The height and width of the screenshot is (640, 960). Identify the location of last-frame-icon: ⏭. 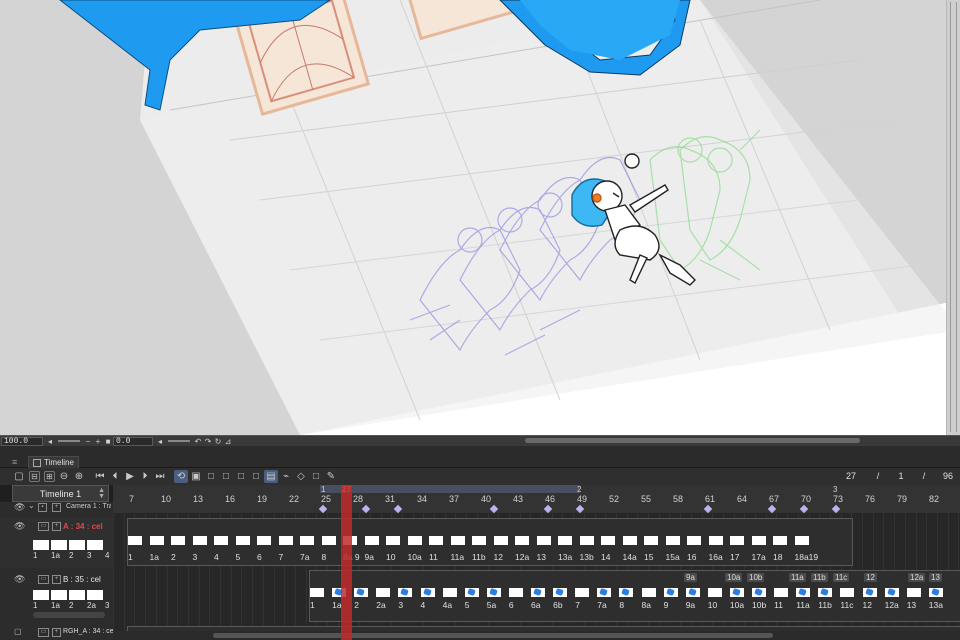
(160, 476).